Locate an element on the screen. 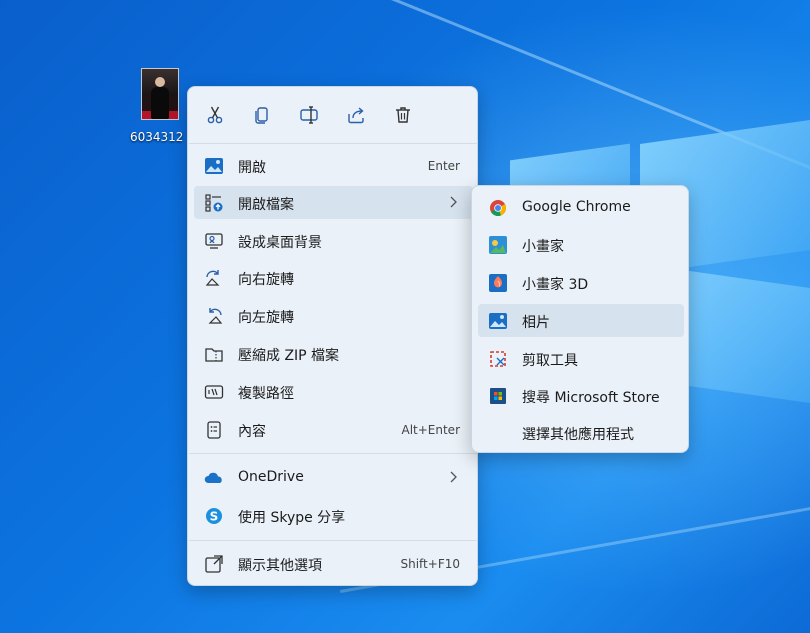 The height and width of the screenshot is (633, 810). submenu-item-paint3d: 小畫家 3D is located at coordinates (581, 282).